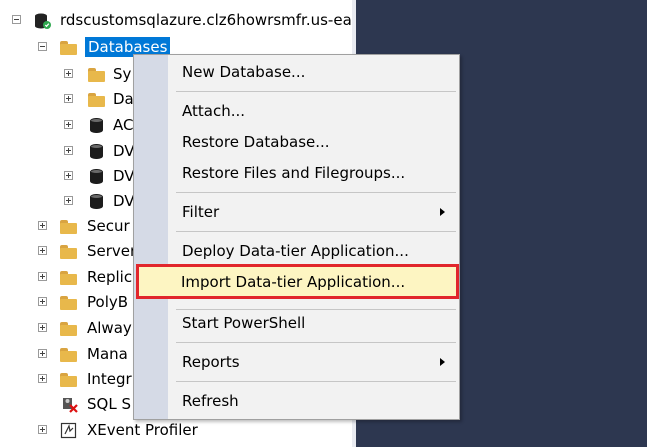 This screenshot has width=647, height=447. What do you see at coordinates (211, 362) in the screenshot?
I see `menu-item-label: Reports` at bounding box center [211, 362].